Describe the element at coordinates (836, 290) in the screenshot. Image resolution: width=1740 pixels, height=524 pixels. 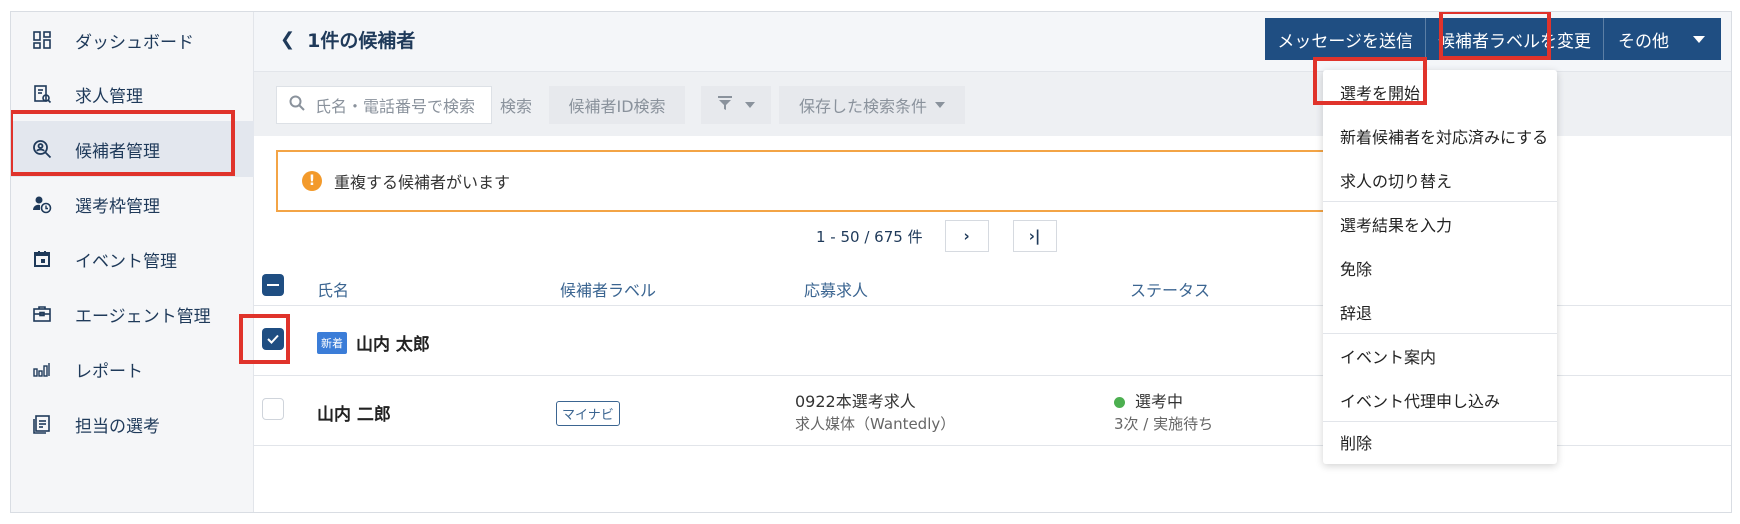
I see `column-header-job: 応募求人` at that location.